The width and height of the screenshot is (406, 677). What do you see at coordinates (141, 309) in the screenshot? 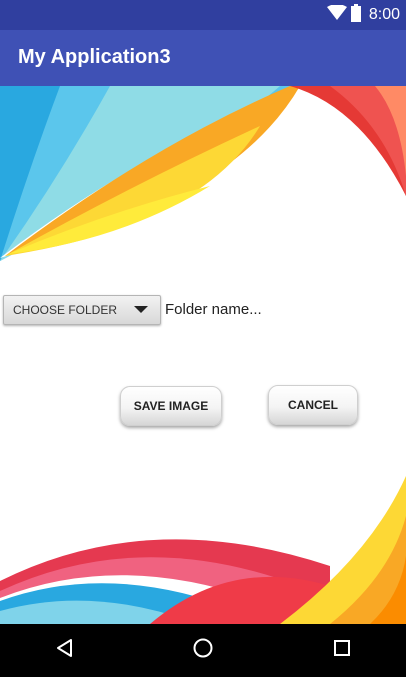
I see `dropdown-arrow-icon` at bounding box center [141, 309].